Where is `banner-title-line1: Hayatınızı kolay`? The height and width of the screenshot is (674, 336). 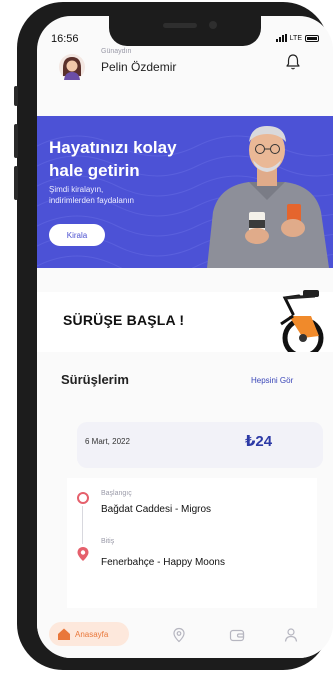 banner-title-line1: Hayatınızı kolay is located at coordinates (113, 147).